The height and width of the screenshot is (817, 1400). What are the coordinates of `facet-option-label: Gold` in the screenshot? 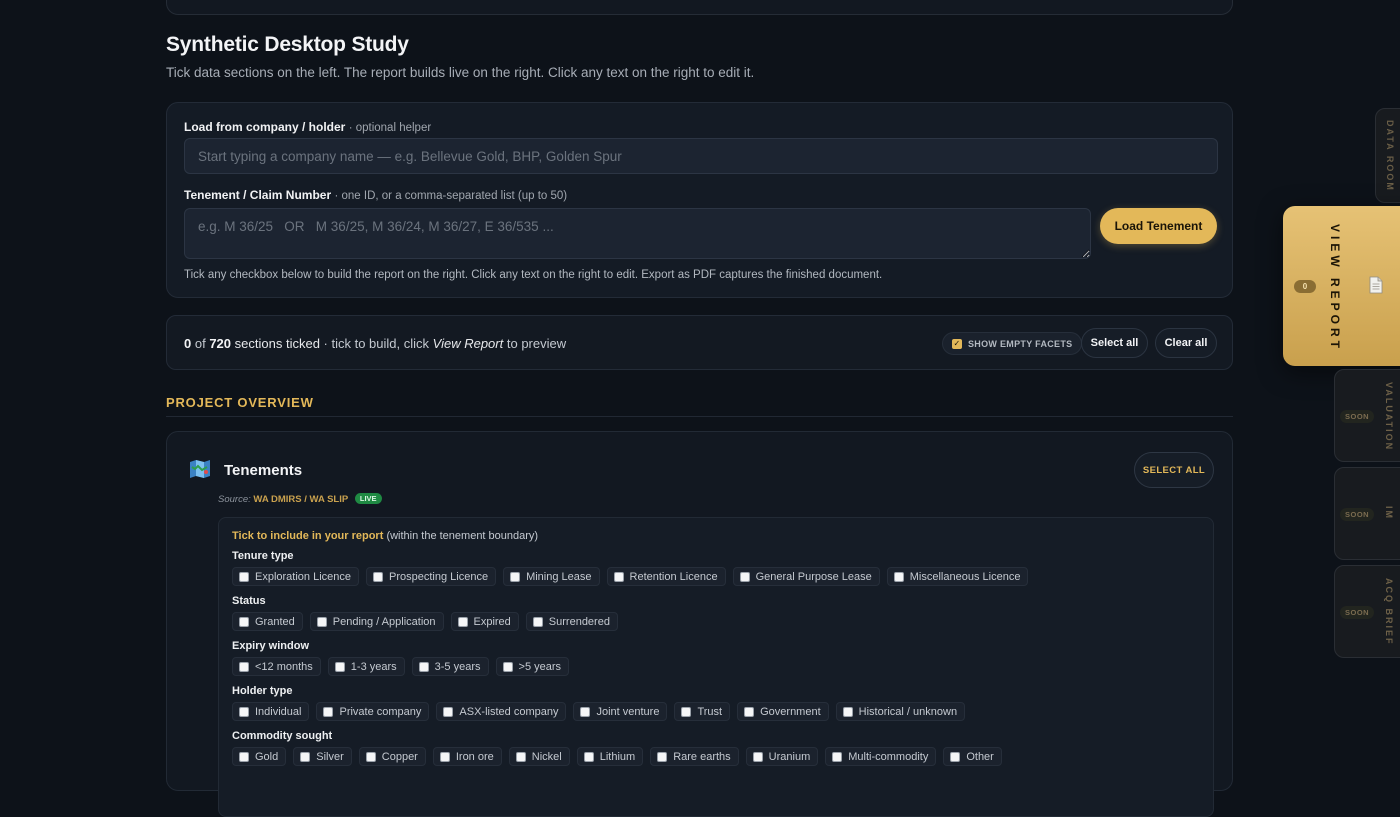 It's located at (267, 756).